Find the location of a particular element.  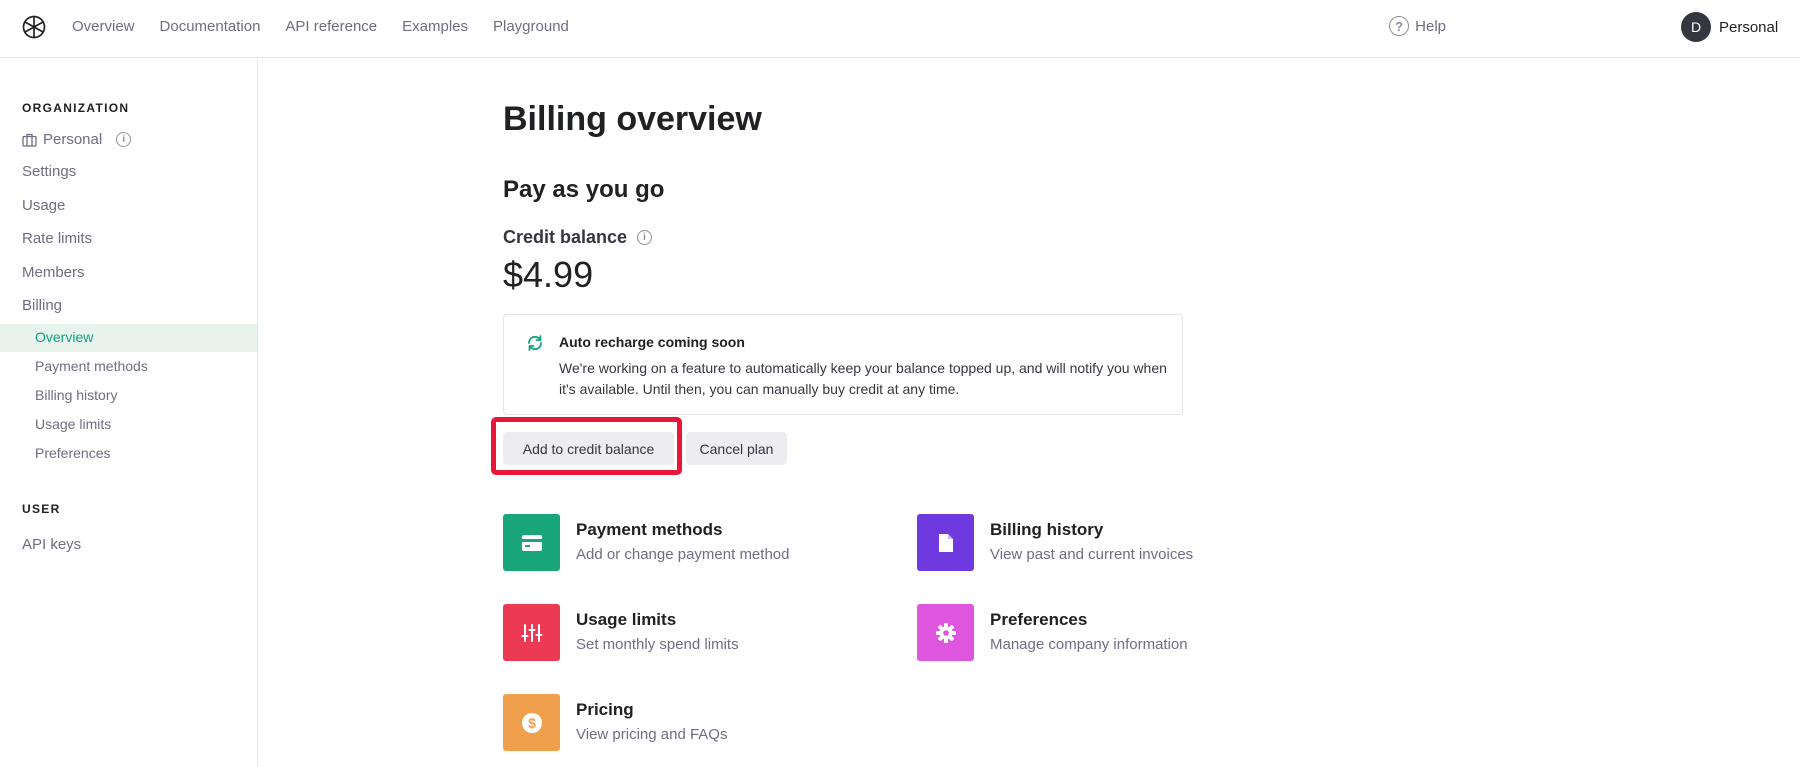

help-link: ? Help is located at coordinates (1417, 26).